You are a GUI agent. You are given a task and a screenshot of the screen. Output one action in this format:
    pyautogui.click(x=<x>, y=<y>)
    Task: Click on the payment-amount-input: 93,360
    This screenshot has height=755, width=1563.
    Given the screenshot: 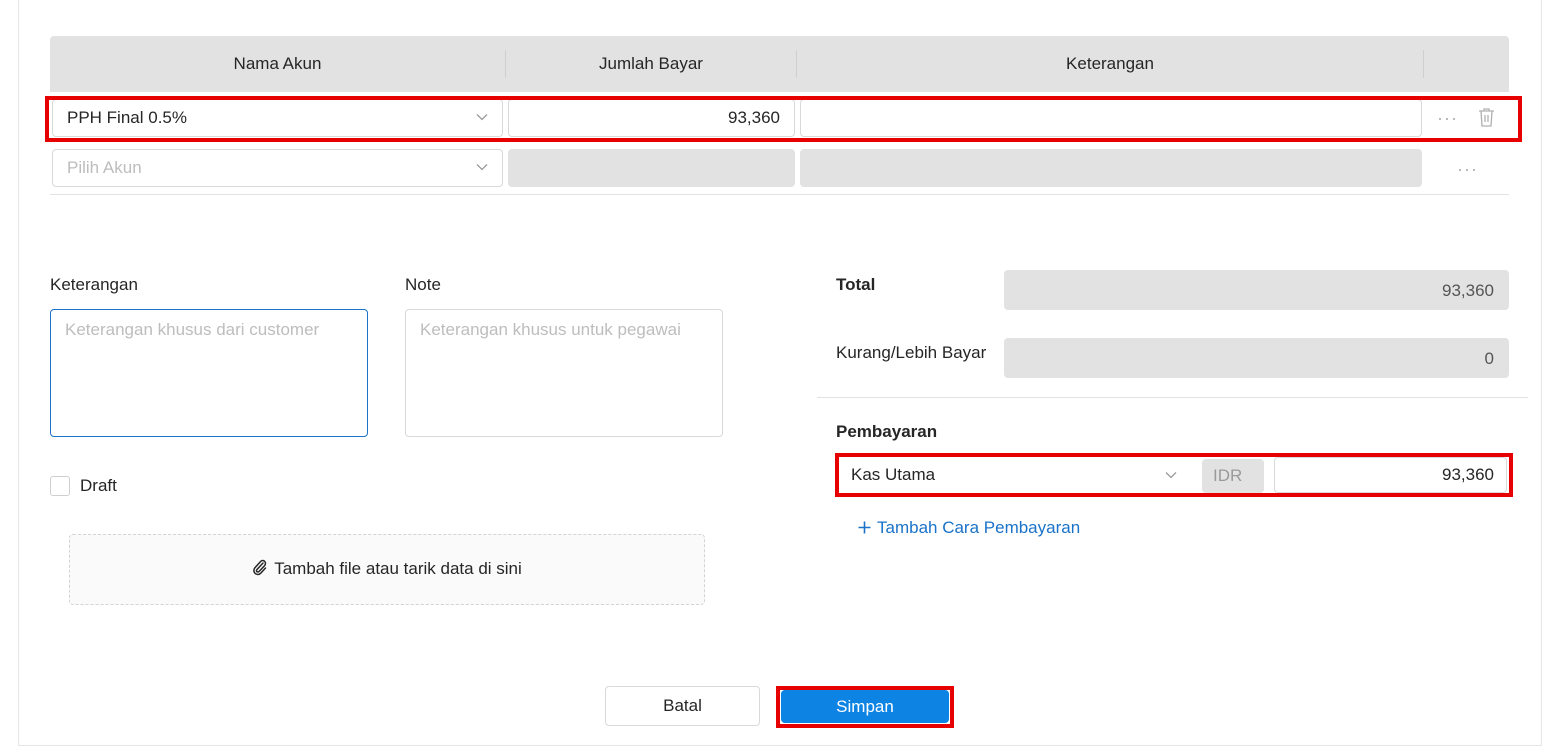 What is the action you would take?
    pyautogui.click(x=1390, y=475)
    